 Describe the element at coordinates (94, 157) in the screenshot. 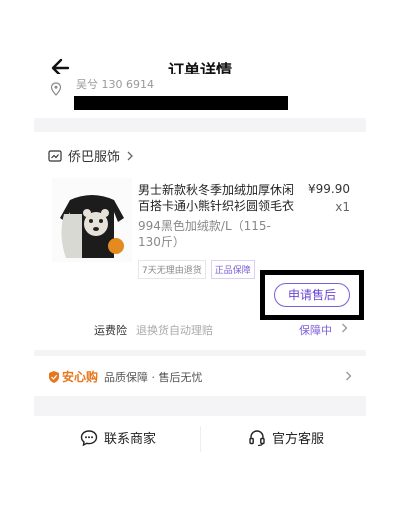

I see `store-name: 侨巴服饰` at that location.